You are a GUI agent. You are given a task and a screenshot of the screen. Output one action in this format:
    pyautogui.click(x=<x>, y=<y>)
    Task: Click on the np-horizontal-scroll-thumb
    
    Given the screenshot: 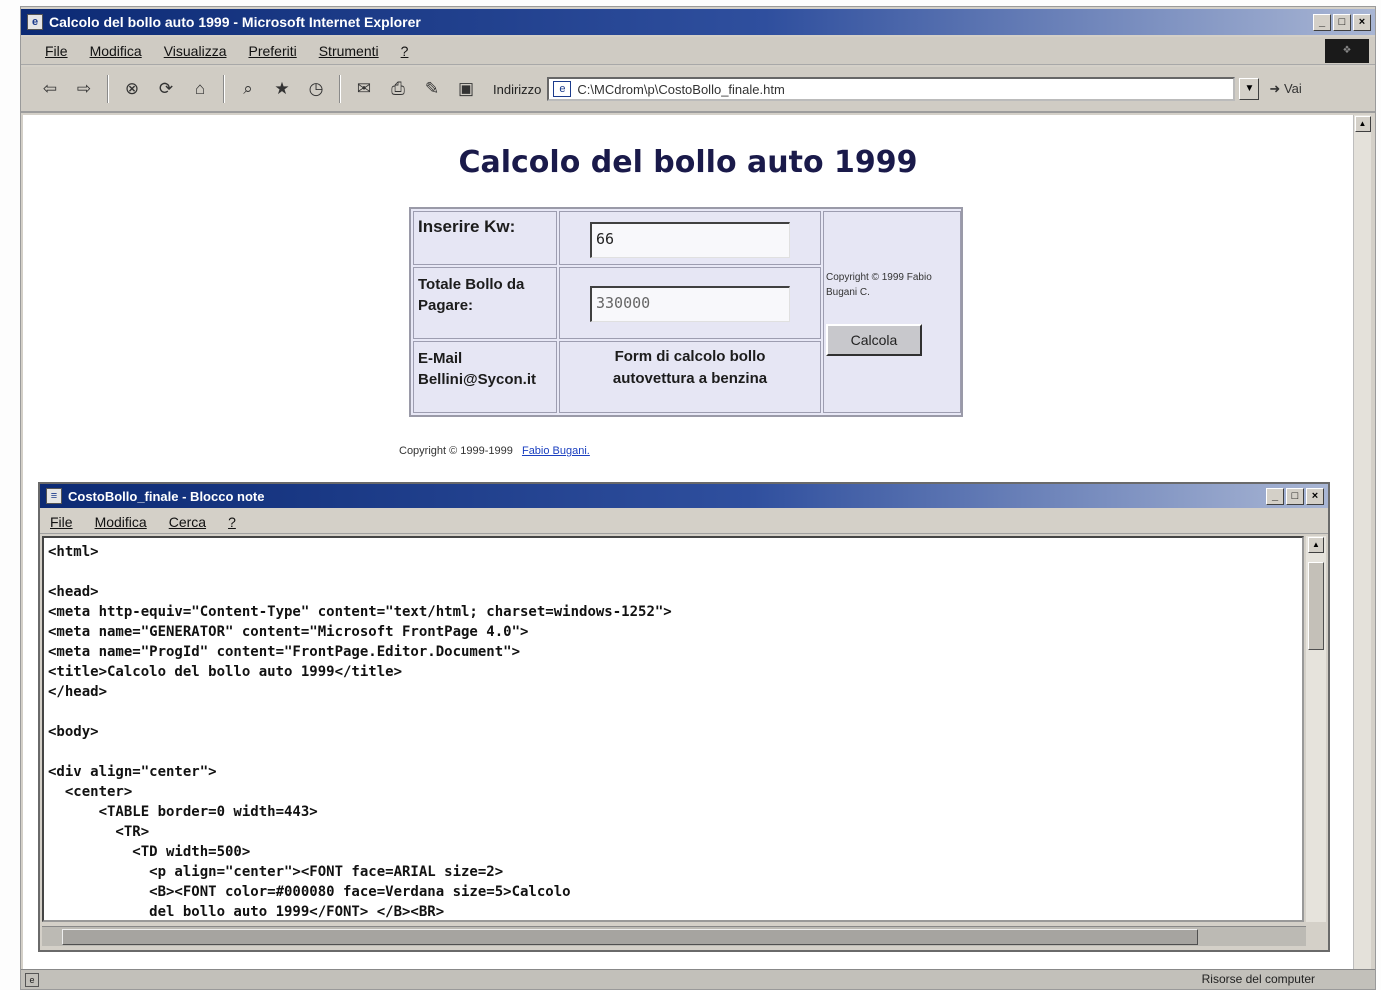 What is the action you would take?
    pyautogui.click(x=630, y=937)
    